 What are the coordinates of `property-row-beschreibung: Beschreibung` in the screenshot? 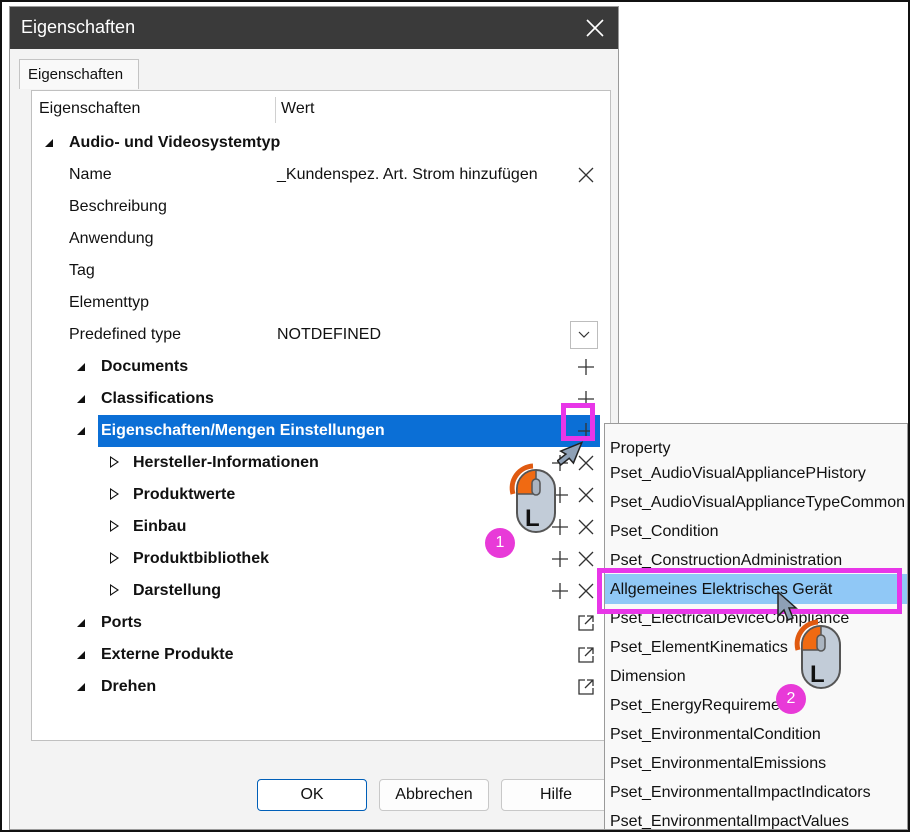 It's located at (321, 207).